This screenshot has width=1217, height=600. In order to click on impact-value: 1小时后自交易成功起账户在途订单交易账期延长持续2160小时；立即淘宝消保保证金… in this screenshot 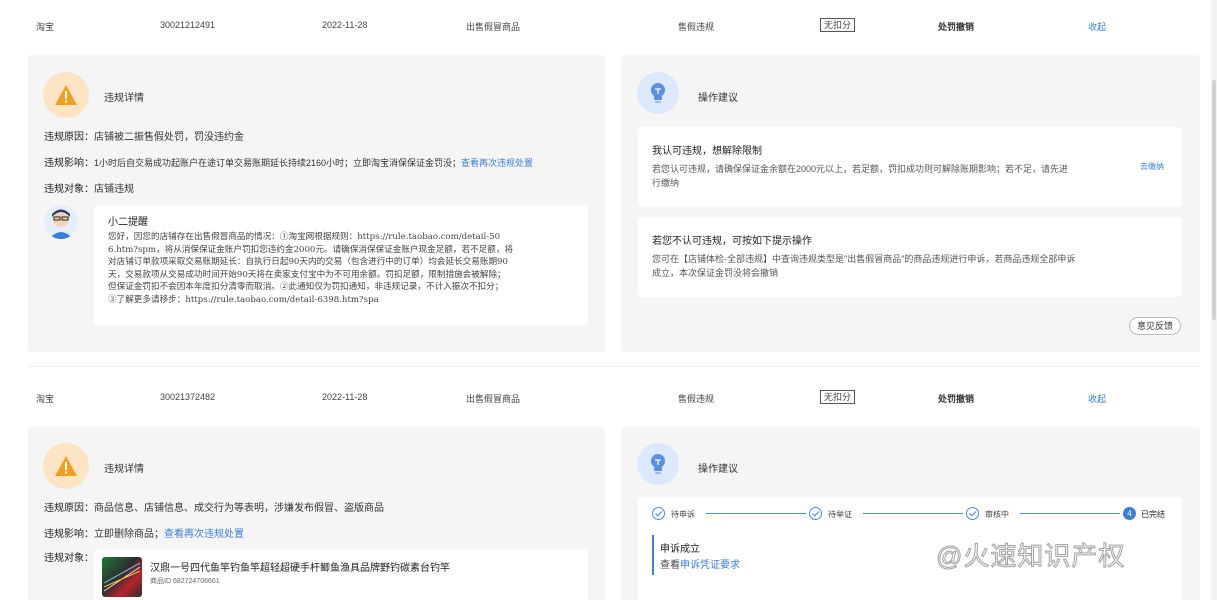, I will do `click(278, 163)`.